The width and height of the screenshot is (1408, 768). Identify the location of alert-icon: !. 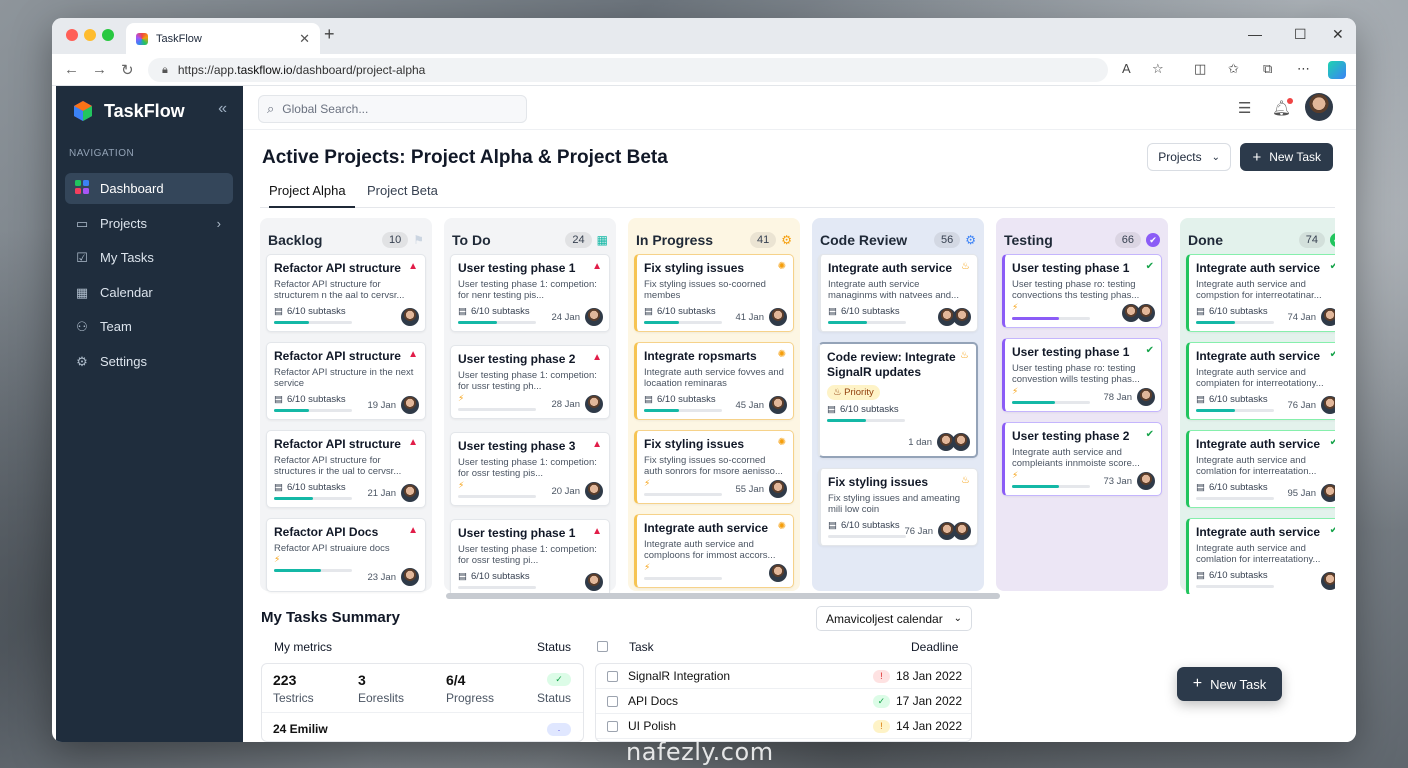
(881, 676).